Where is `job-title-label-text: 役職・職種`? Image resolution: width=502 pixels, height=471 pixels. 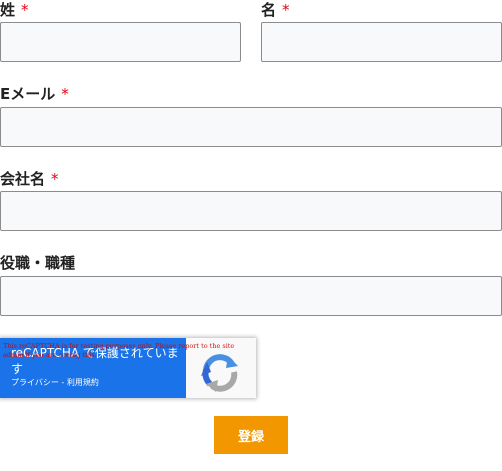 job-title-label-text: 役職・職種 is located at coordinates (38, 263).